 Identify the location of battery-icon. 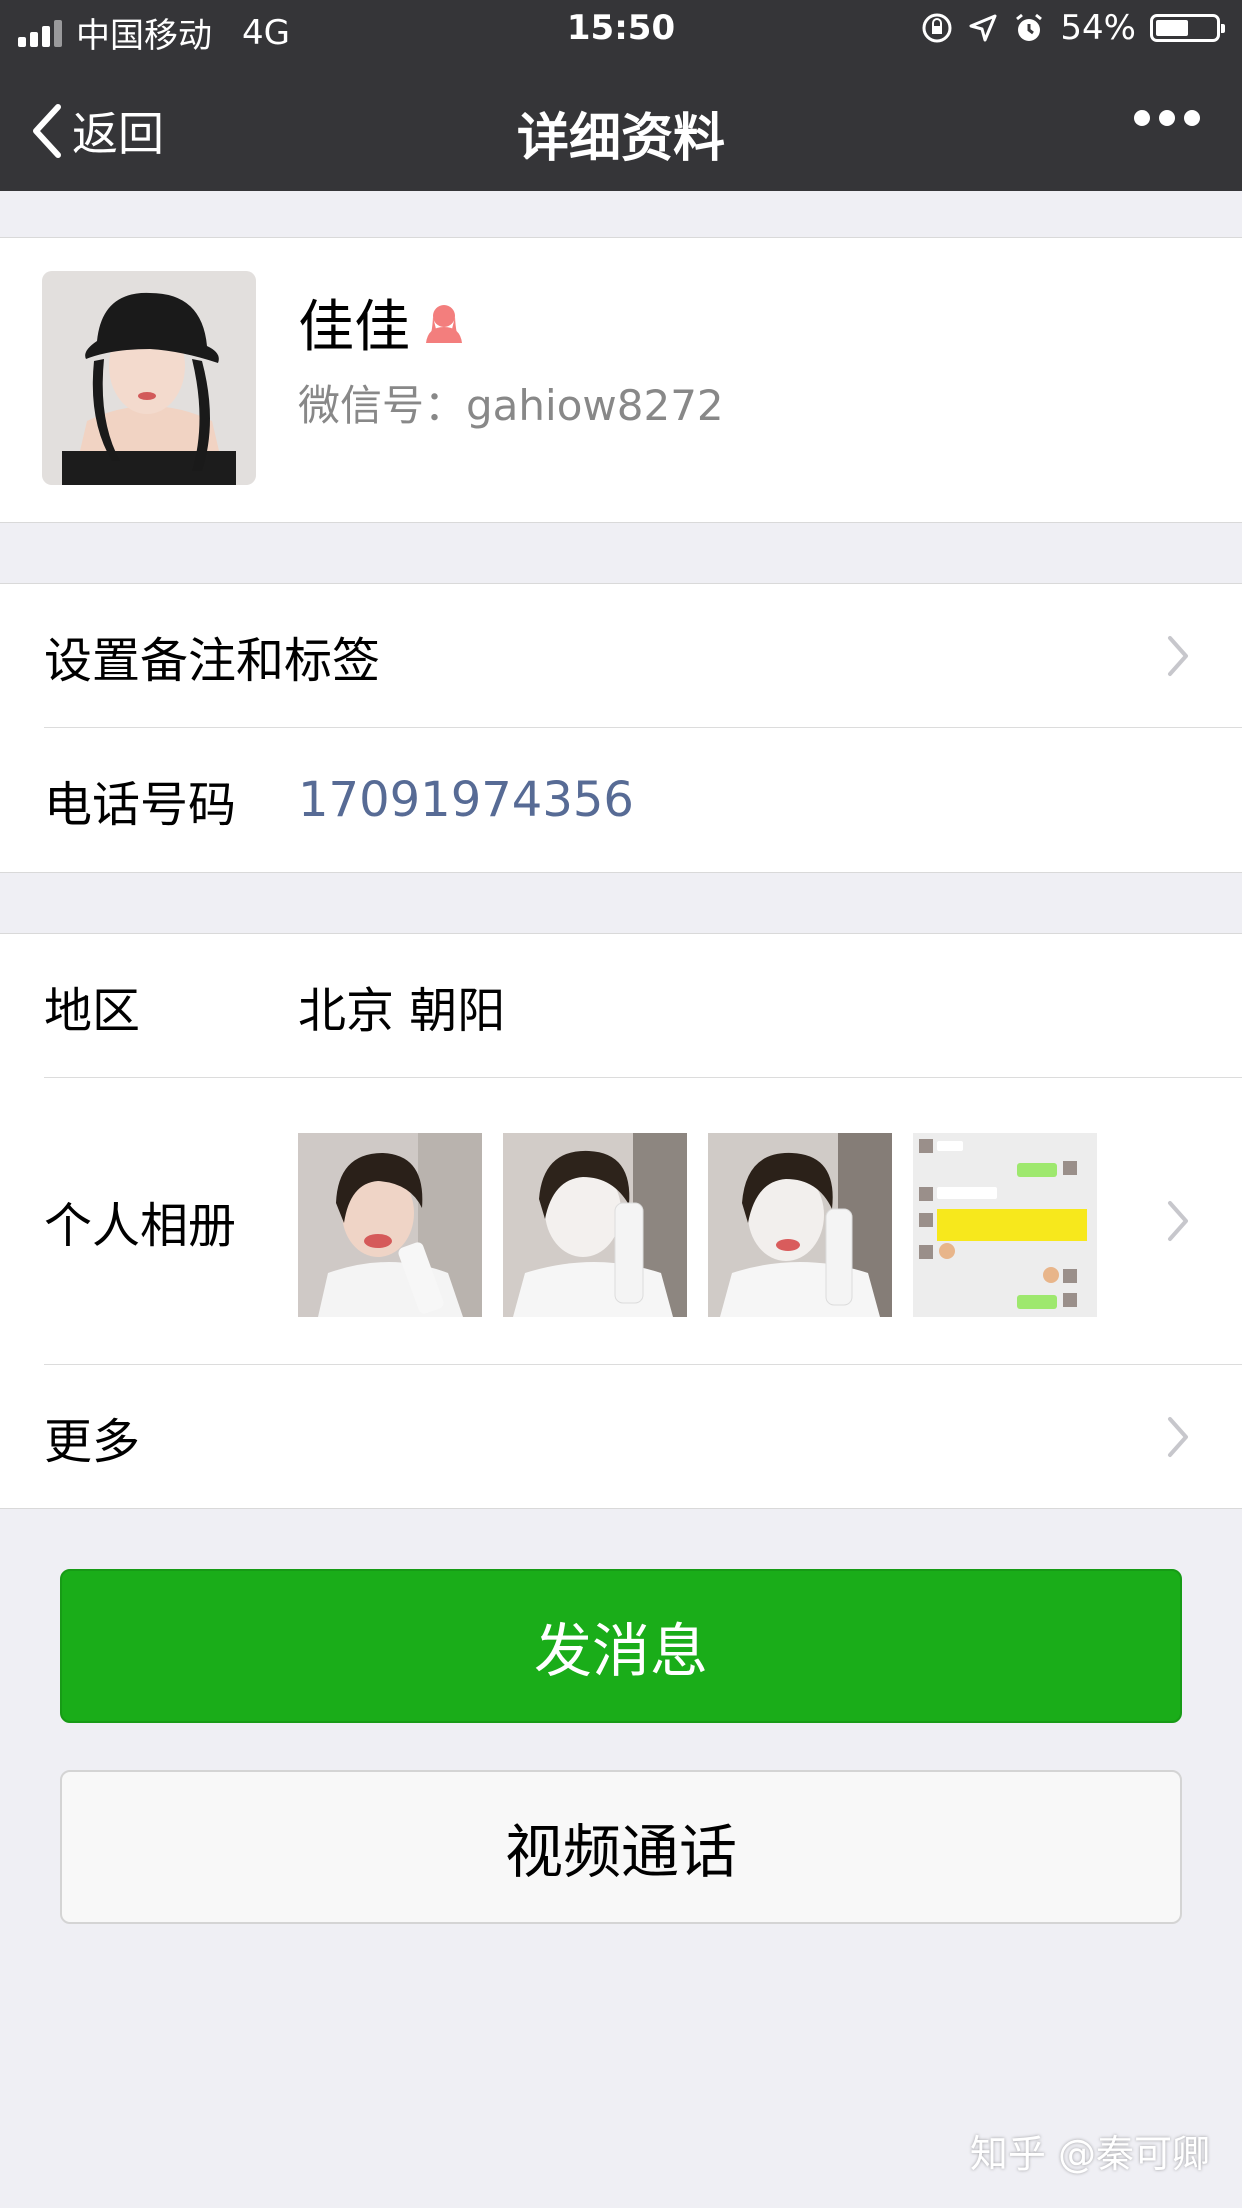
(1187, 28).